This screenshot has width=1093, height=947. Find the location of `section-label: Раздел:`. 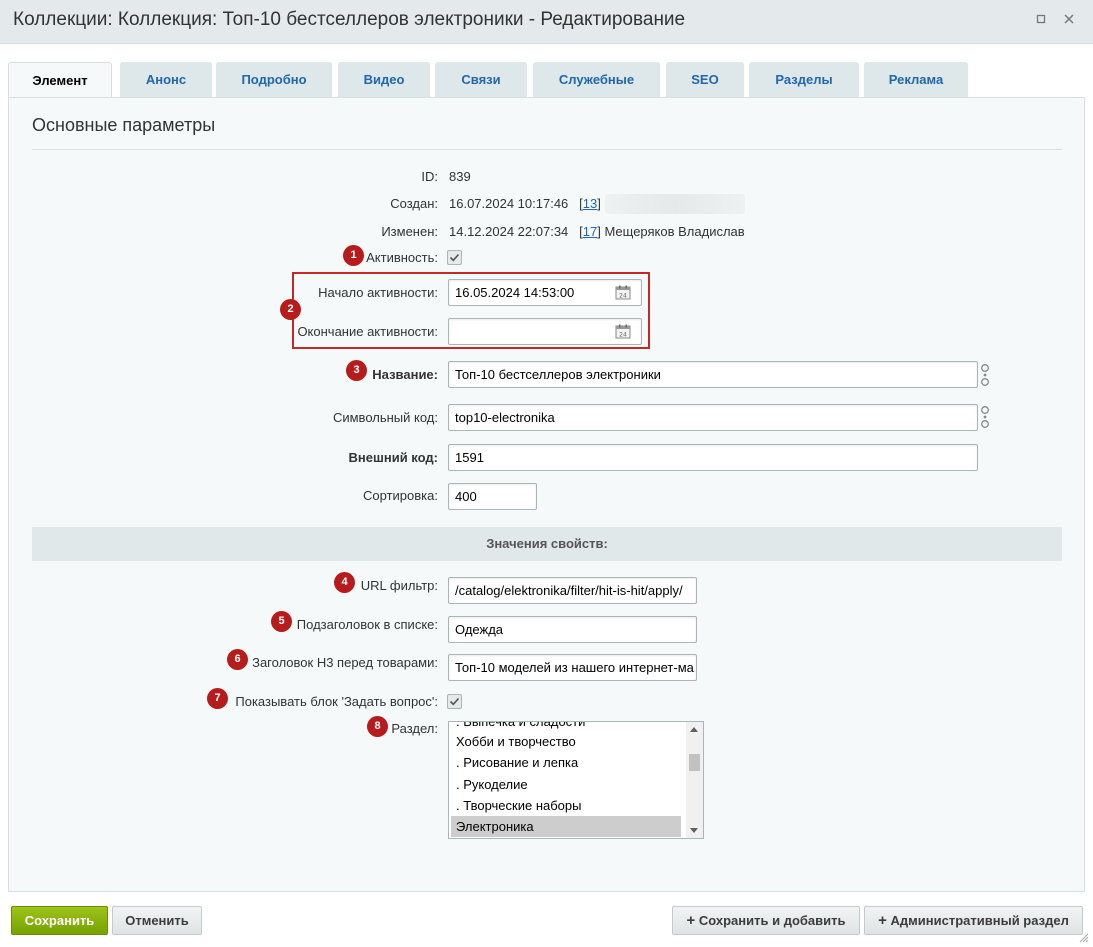

section-label: Раздел: is located at coordinates (414, 728).